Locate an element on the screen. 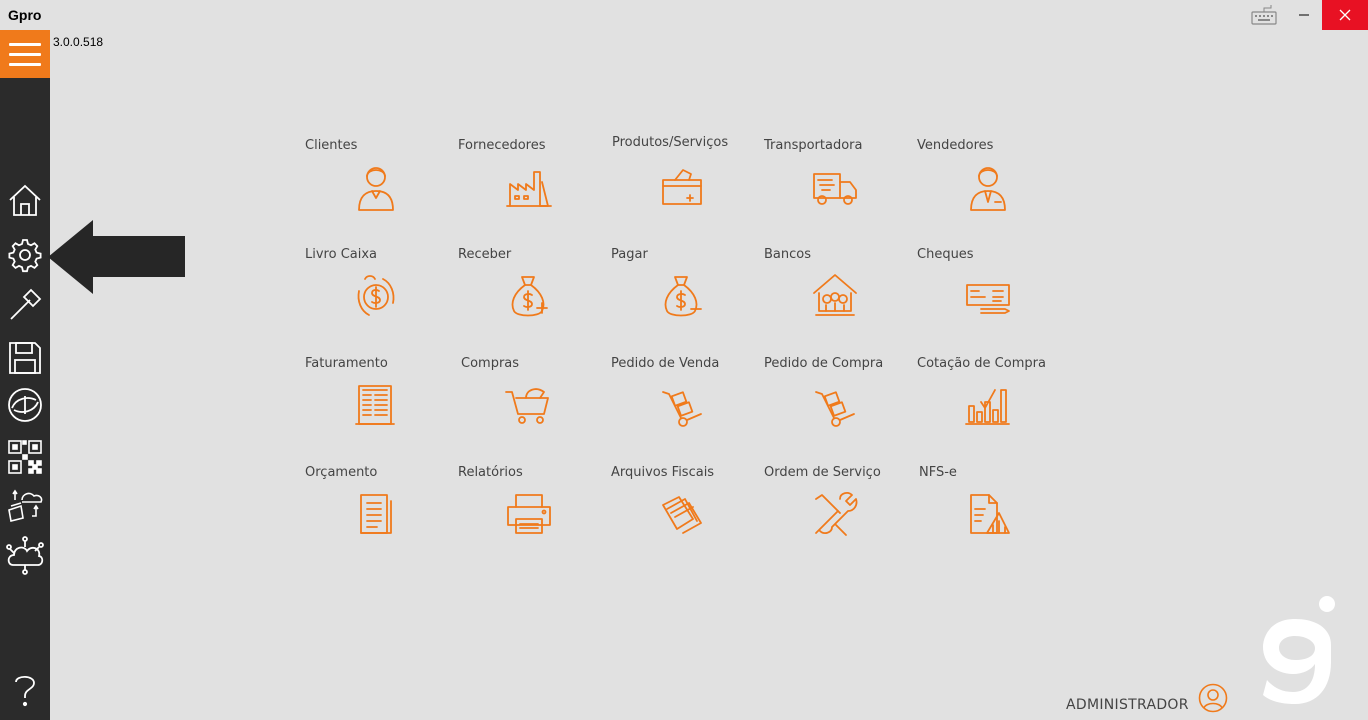 The height and width of the screenshot is (720, 1368). module-label: Fornecedores is located at coordinates (502, 145).